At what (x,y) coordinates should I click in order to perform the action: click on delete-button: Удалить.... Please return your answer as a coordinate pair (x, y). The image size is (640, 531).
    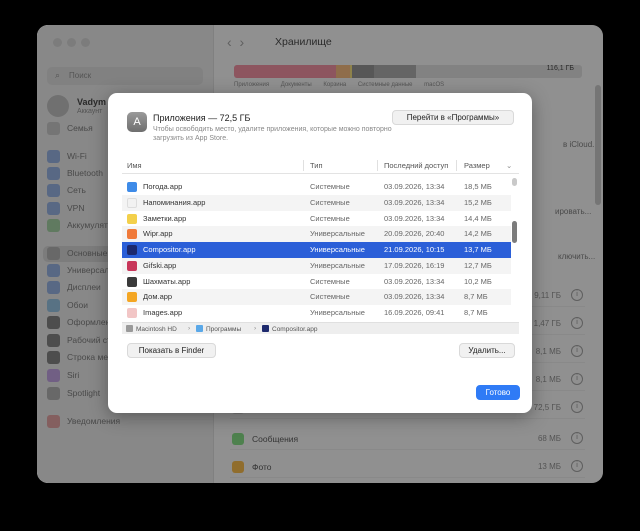
    Looking at the image, I should click on (487, 350).